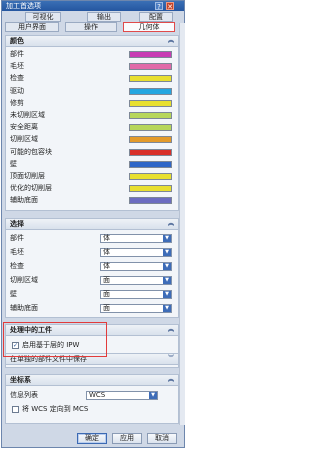 The height and width of the screenshot is (450, 320). Describe the element at coordinates (27, 115) in the screenshot. I see `color-label: 未切削区域` at that location.